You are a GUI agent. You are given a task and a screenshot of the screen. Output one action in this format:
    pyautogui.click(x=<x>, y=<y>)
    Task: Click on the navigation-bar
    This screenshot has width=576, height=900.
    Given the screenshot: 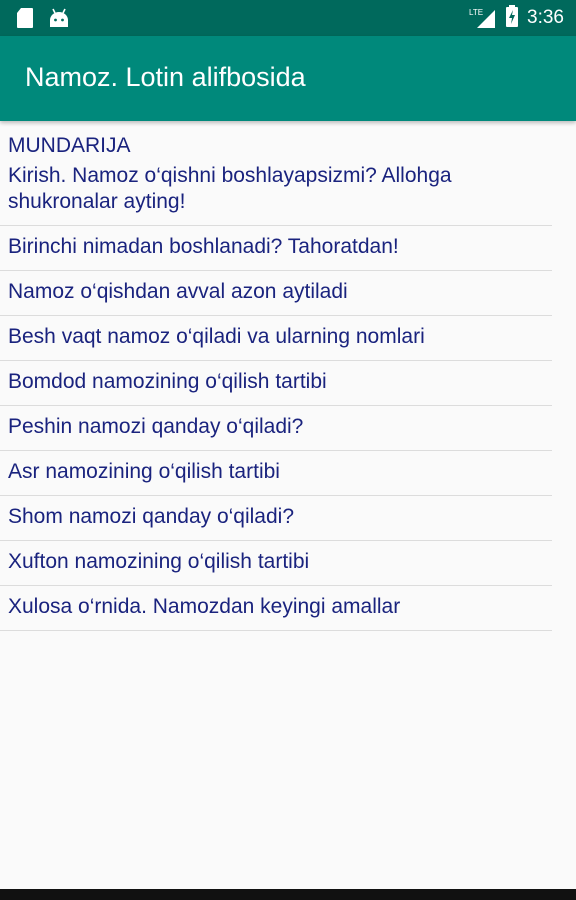 What is the action you would take?
    pyautogui.click(x=288, y=894)
    